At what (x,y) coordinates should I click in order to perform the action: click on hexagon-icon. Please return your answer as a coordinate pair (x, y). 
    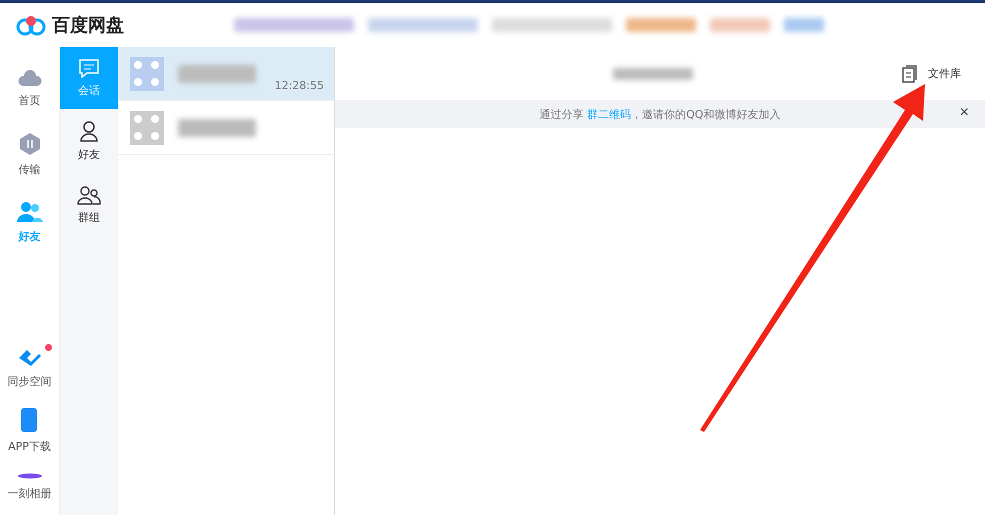
    Looking at the image, I should click on (29, 144).